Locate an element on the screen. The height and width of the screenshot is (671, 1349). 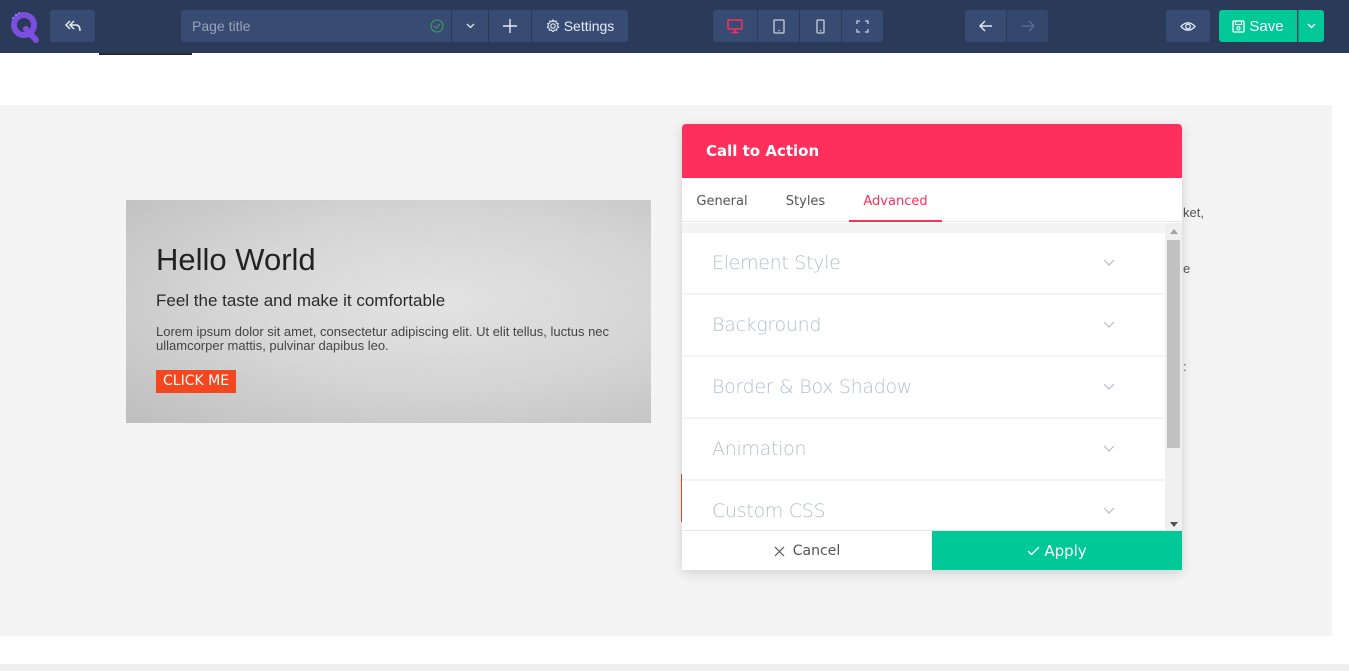
undo-button is located at coordinates (985, 26).